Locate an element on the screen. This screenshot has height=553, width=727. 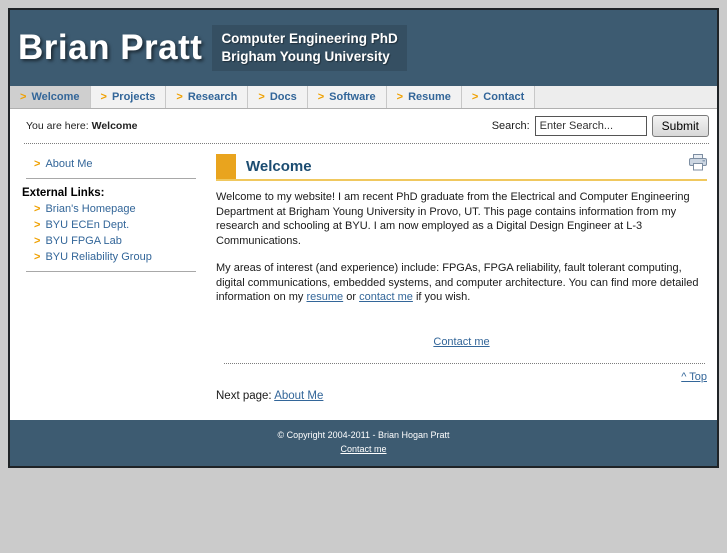
nav-tab-research: > Research is located at coordinates (207, 97).